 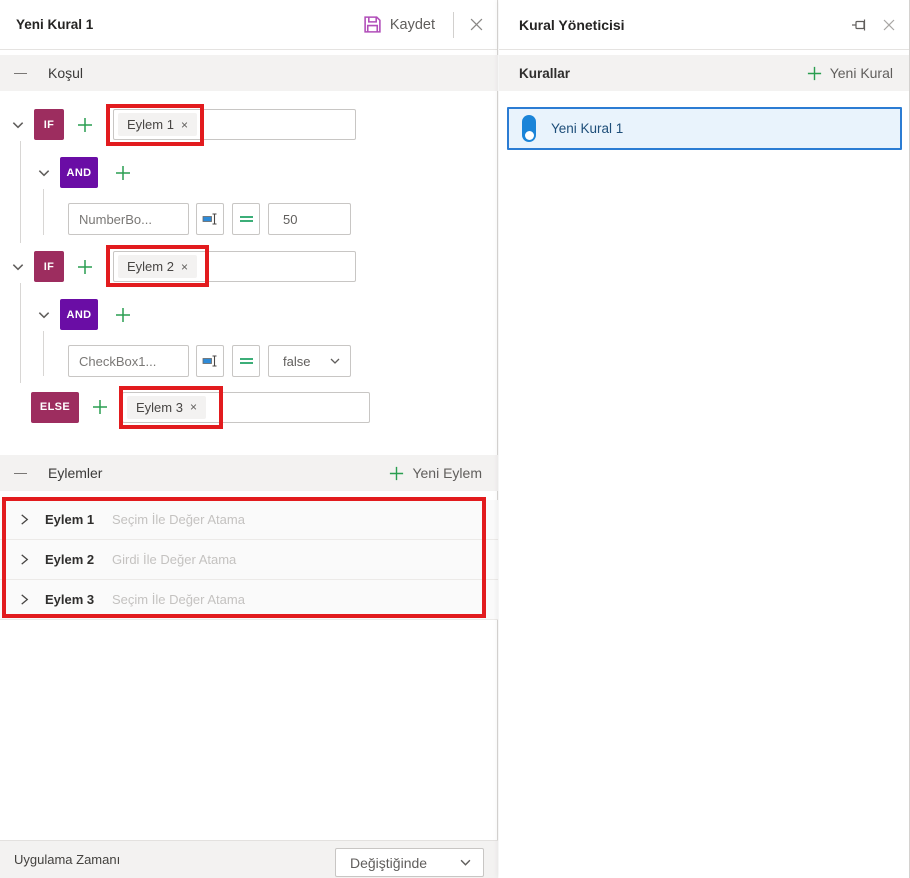 I want to click on condition-row-1: NumberBo... 50, so click(x=209, y=219).